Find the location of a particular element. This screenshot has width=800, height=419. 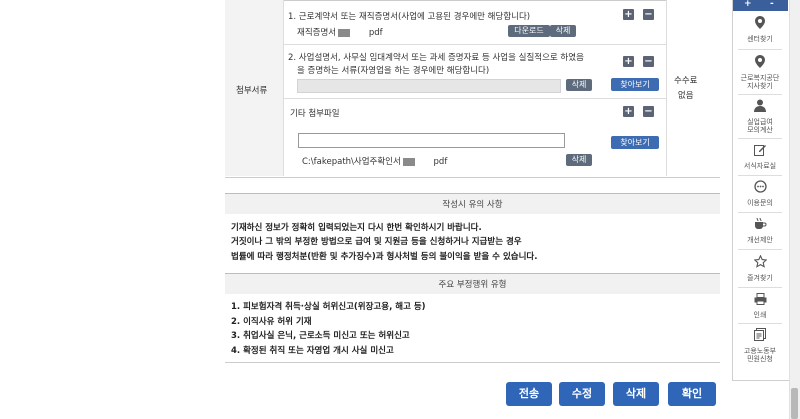

cup-icon is located at coordinates (760, 225).